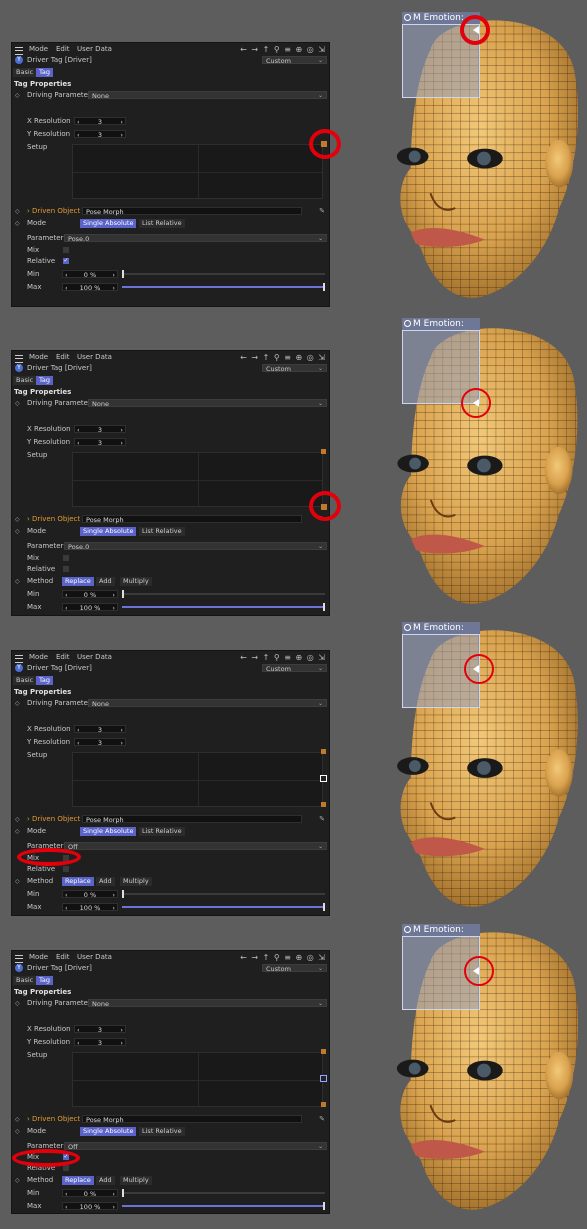  What do you see at coordinates (223, 1206) in the screenshot?
I see `max-slider` at bounding box center [223, 1206].